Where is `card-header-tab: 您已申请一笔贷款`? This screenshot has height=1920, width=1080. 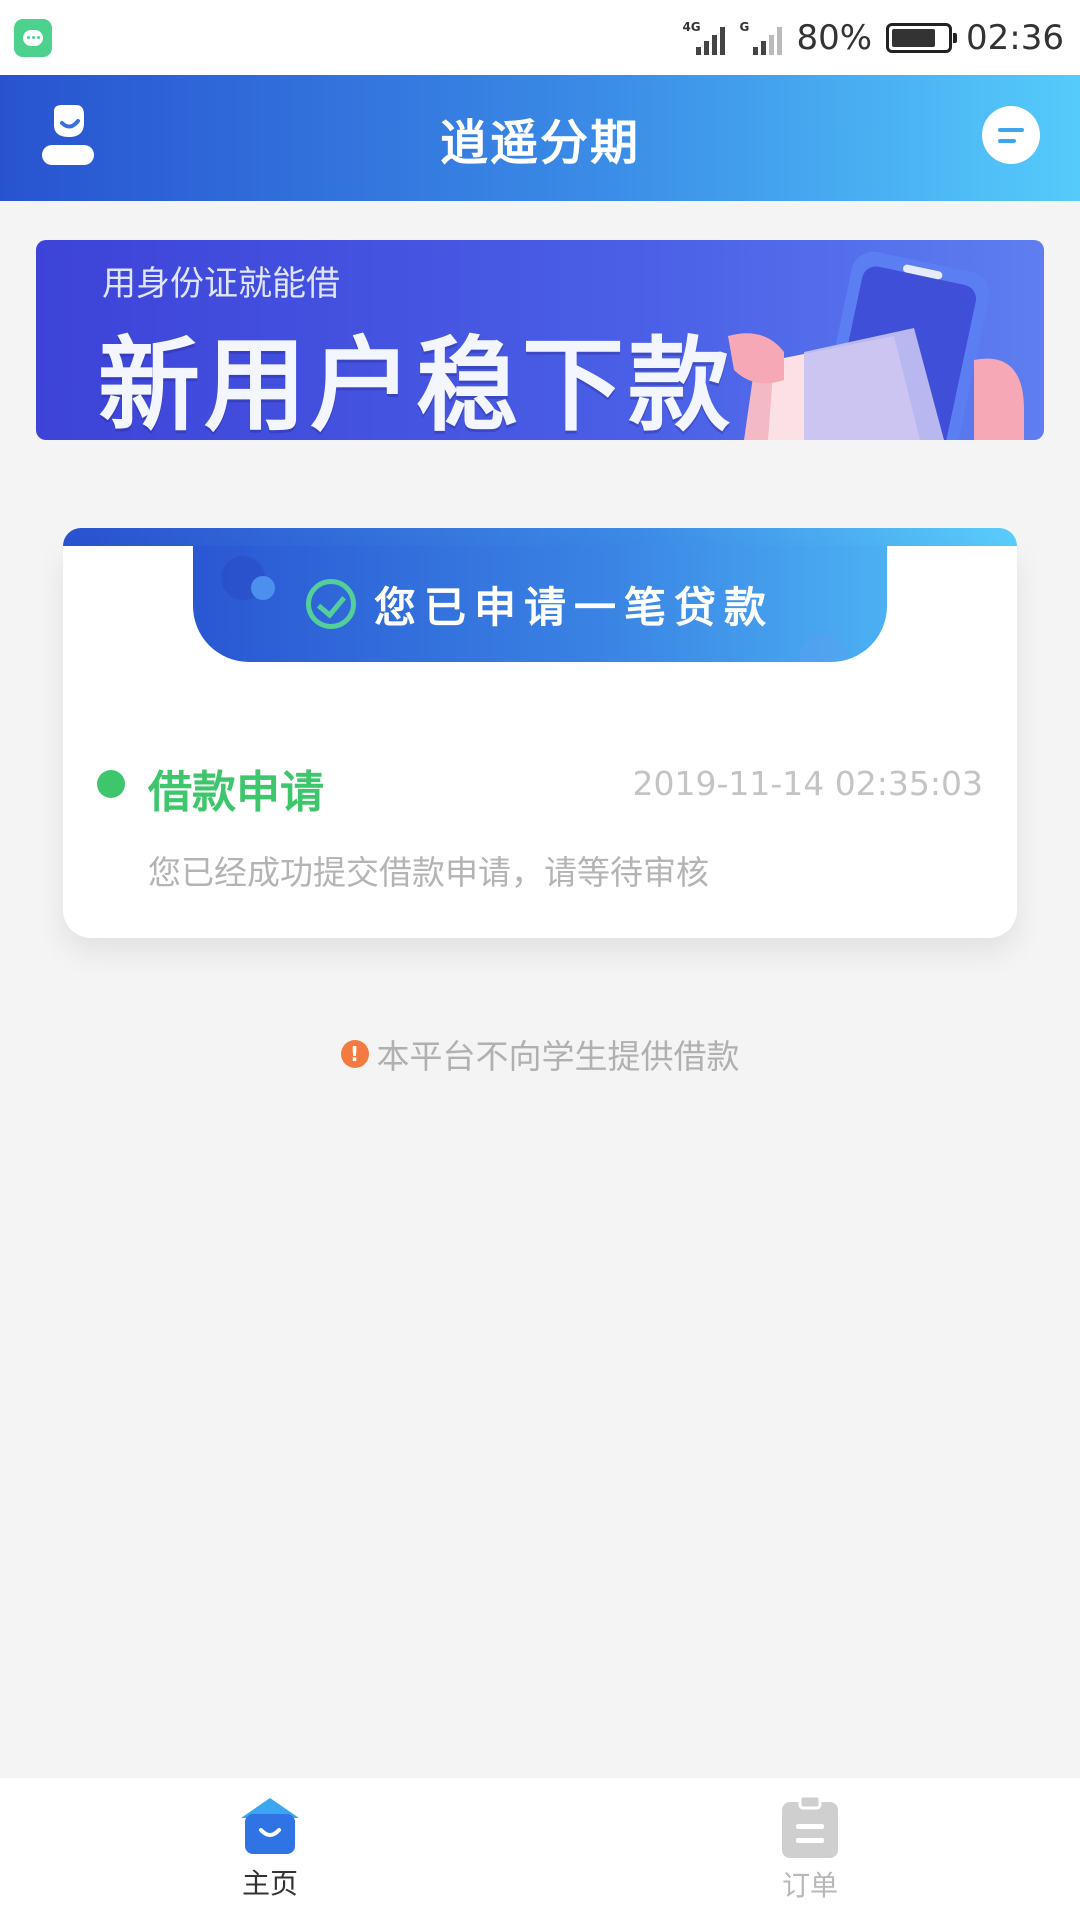
card-header-tab: 您已申请一笔贷款 is located at coordinates (540, 604).